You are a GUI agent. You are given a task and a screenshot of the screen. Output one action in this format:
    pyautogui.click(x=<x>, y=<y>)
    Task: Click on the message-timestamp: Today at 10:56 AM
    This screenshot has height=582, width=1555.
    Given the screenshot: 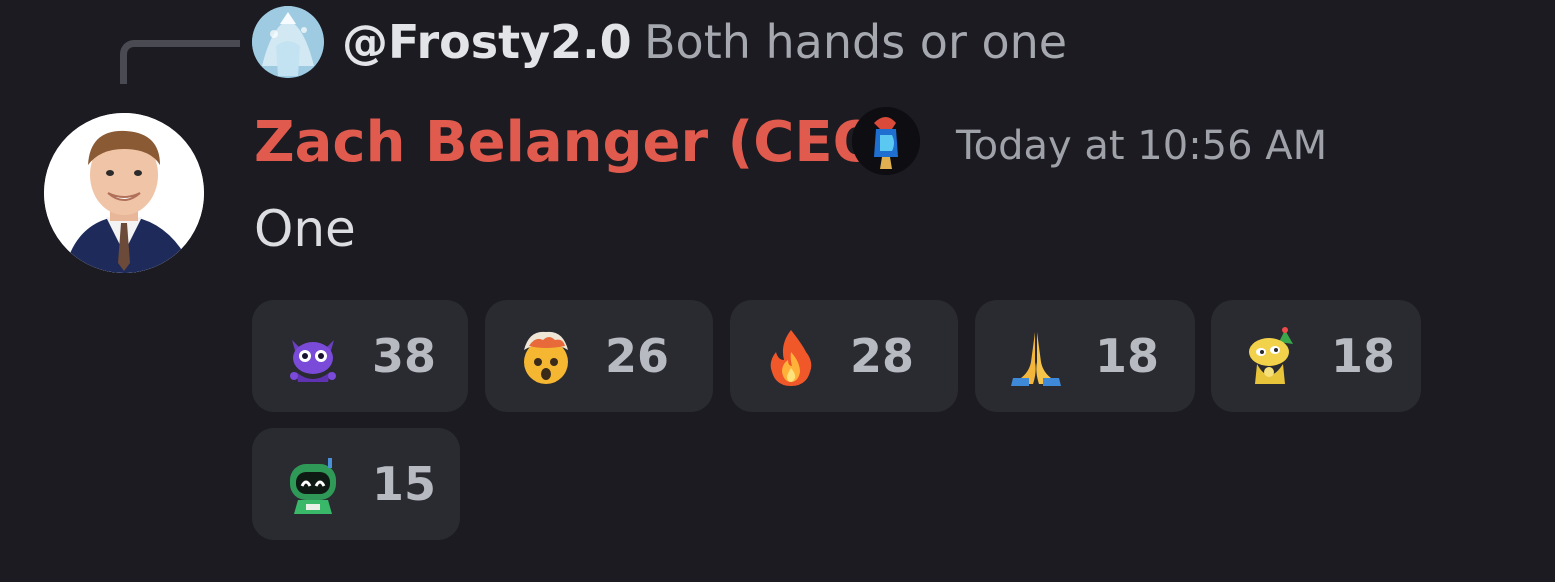 What is the action you would take?
    pyautogui.click(x=1141, y=146)
    